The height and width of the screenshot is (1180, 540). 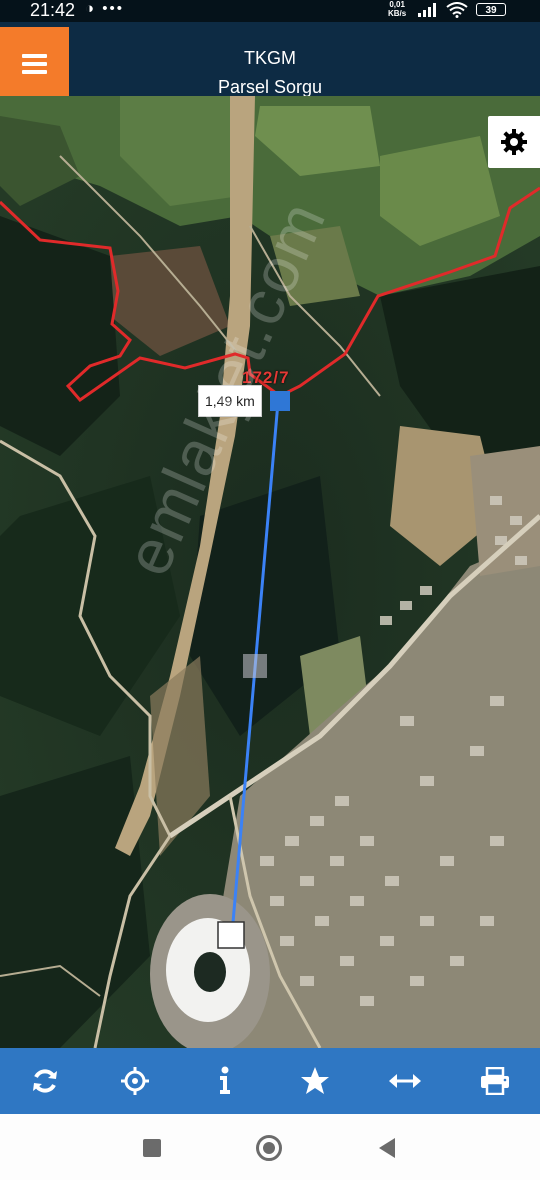 I want to click on refresh-button, so click(x=45, y=1081).